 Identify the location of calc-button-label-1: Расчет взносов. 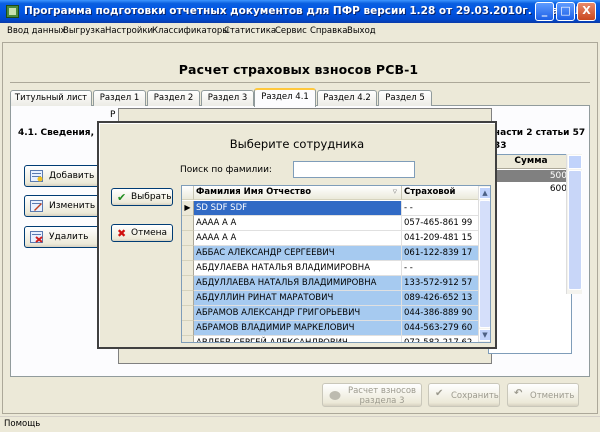
(382, 391).